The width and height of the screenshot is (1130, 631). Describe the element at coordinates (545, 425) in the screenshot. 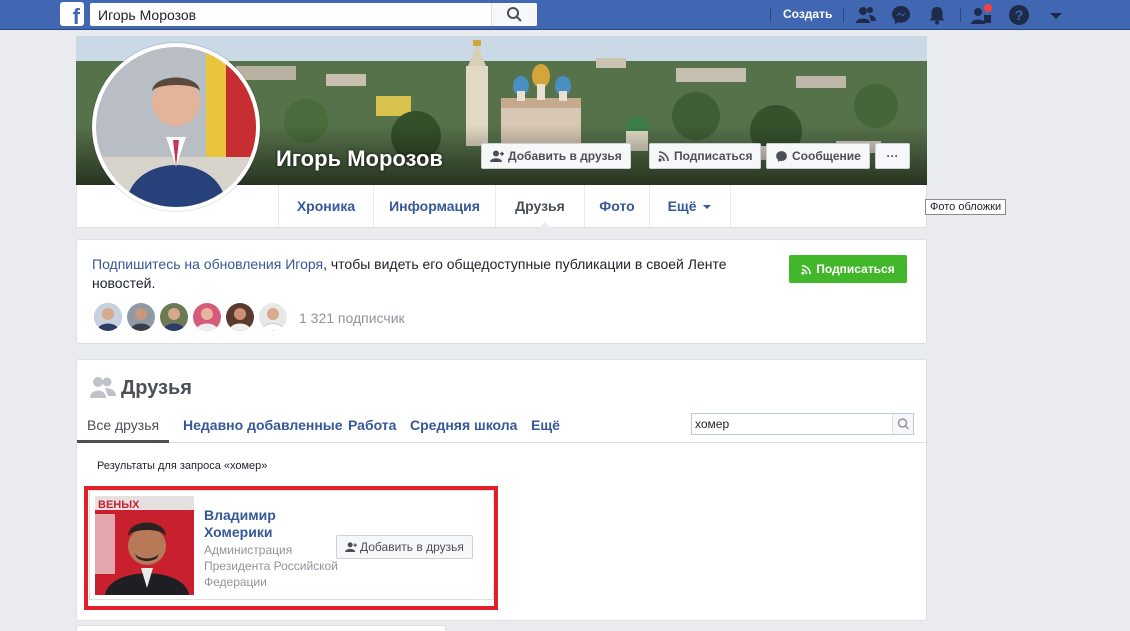

I see `friends-tab-more: Ещё` at that location.